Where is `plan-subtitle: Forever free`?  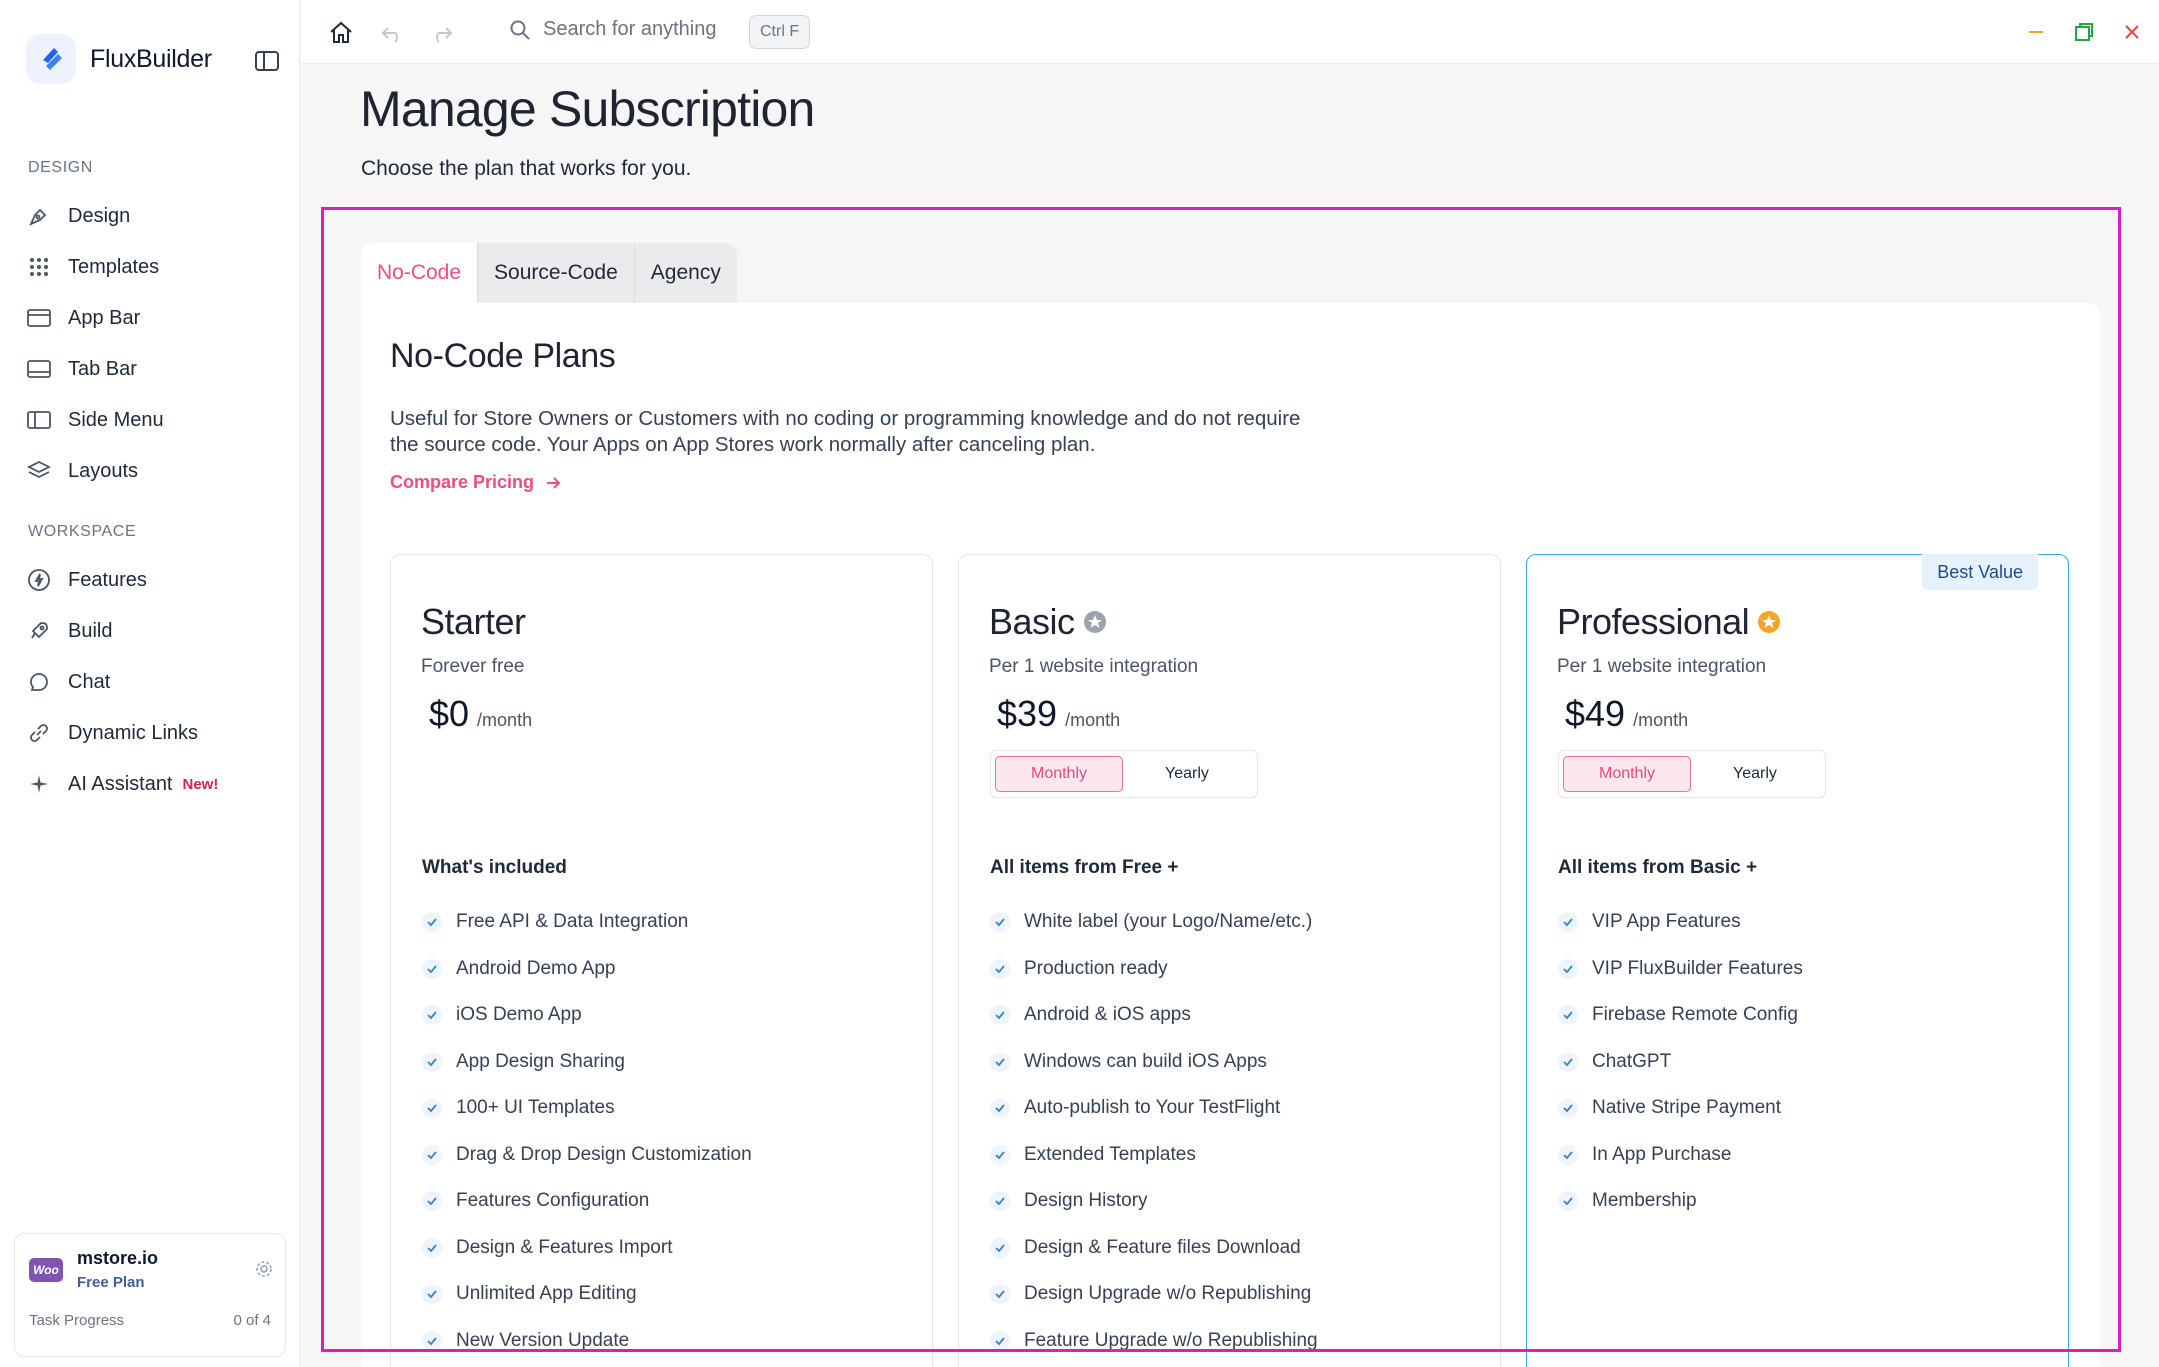 plan-subtitle: Forever free is located at coordinates (473, 666).